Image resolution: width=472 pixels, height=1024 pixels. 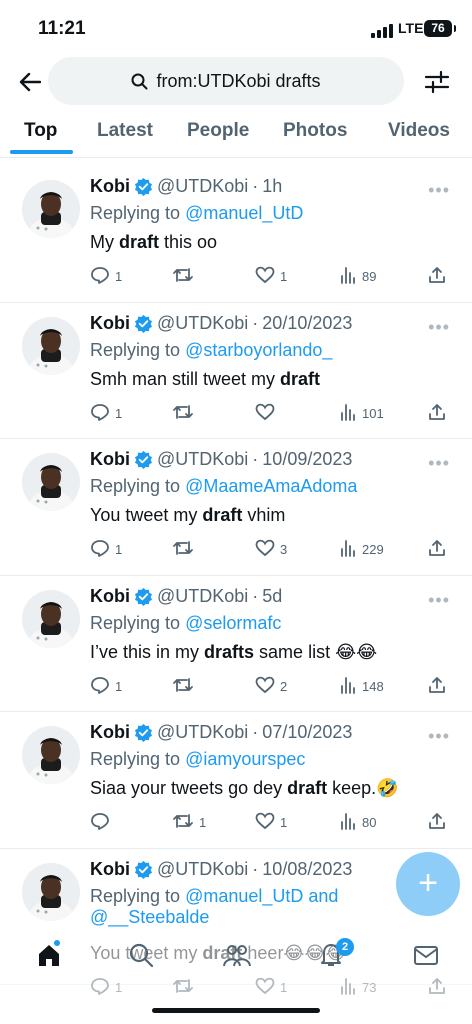 What do you see at coordinates (143, 732) in the screenshot?
I see `verified-badge-icon` at bounding box center [143, 732].